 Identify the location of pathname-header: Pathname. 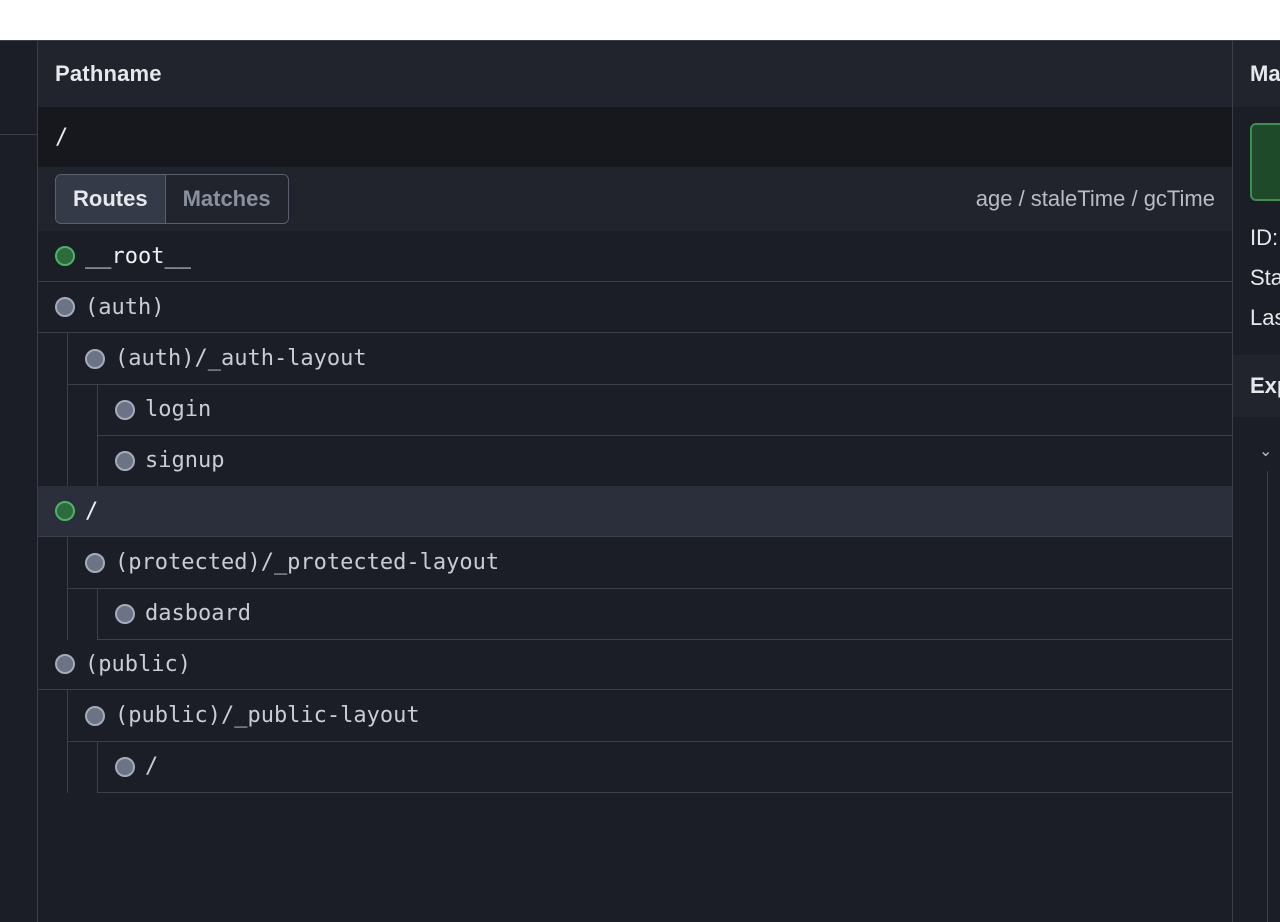
(635, 74).